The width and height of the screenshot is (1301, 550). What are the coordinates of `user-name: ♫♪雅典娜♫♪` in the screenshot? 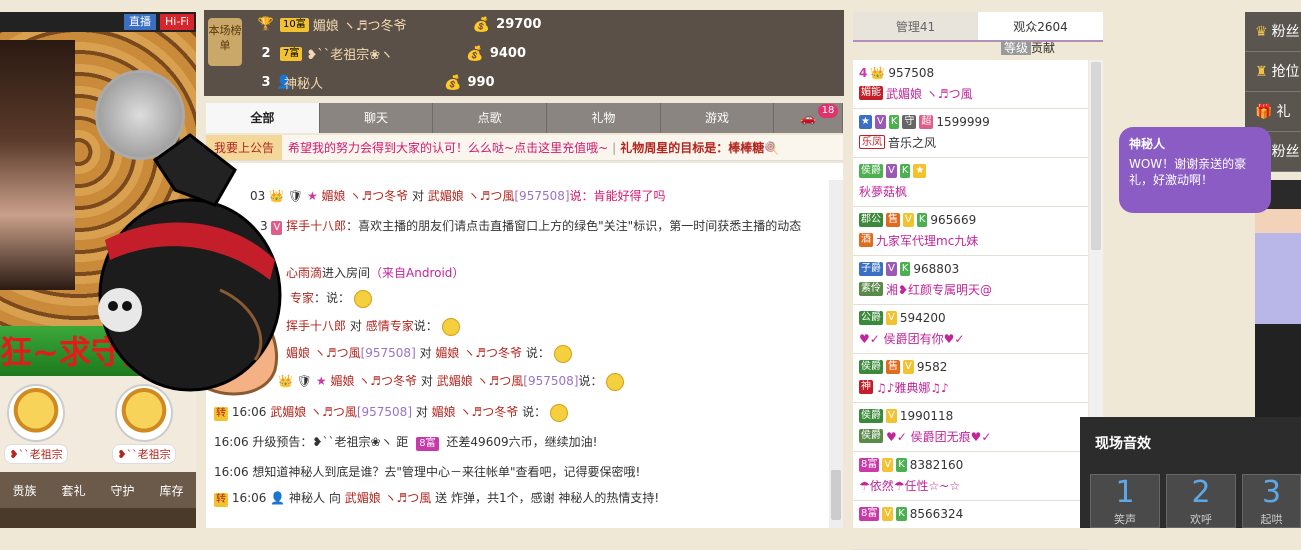 It's located at (912, 387).